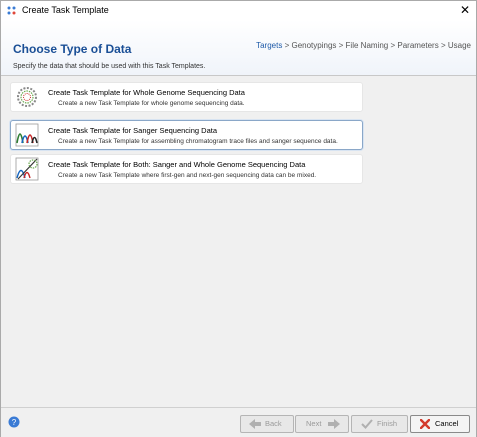 The image size is (477, 437). I want to click on title-bar: Create Task Template ✕, so click(238, 10).